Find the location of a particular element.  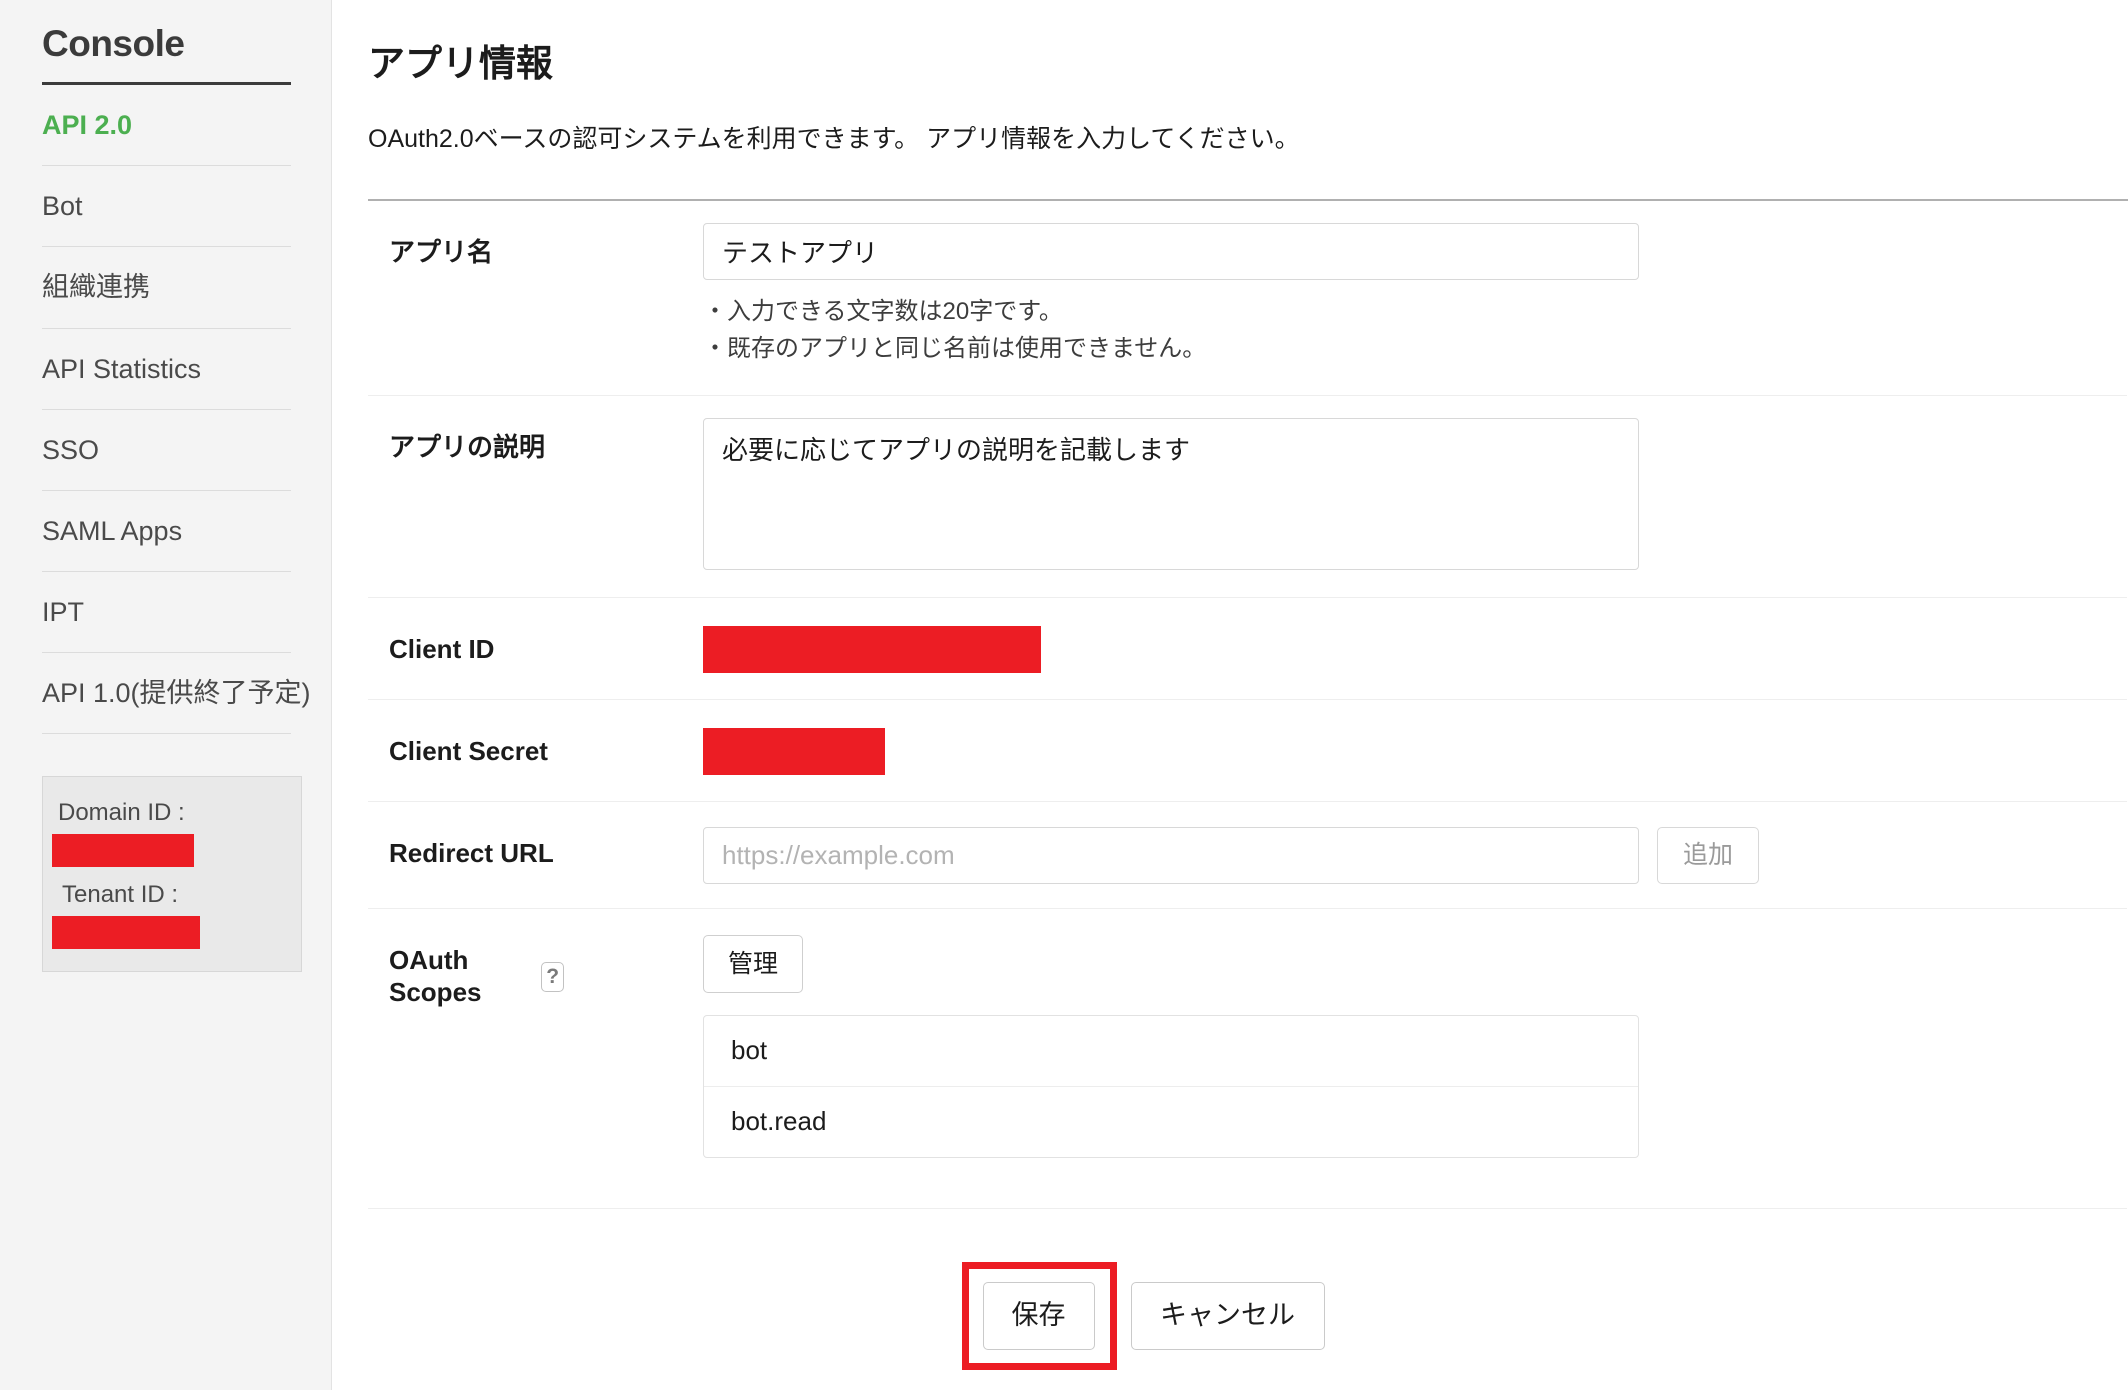

oauth-scopes-list: bot bot.read is located at coordinates (1171, 1086).